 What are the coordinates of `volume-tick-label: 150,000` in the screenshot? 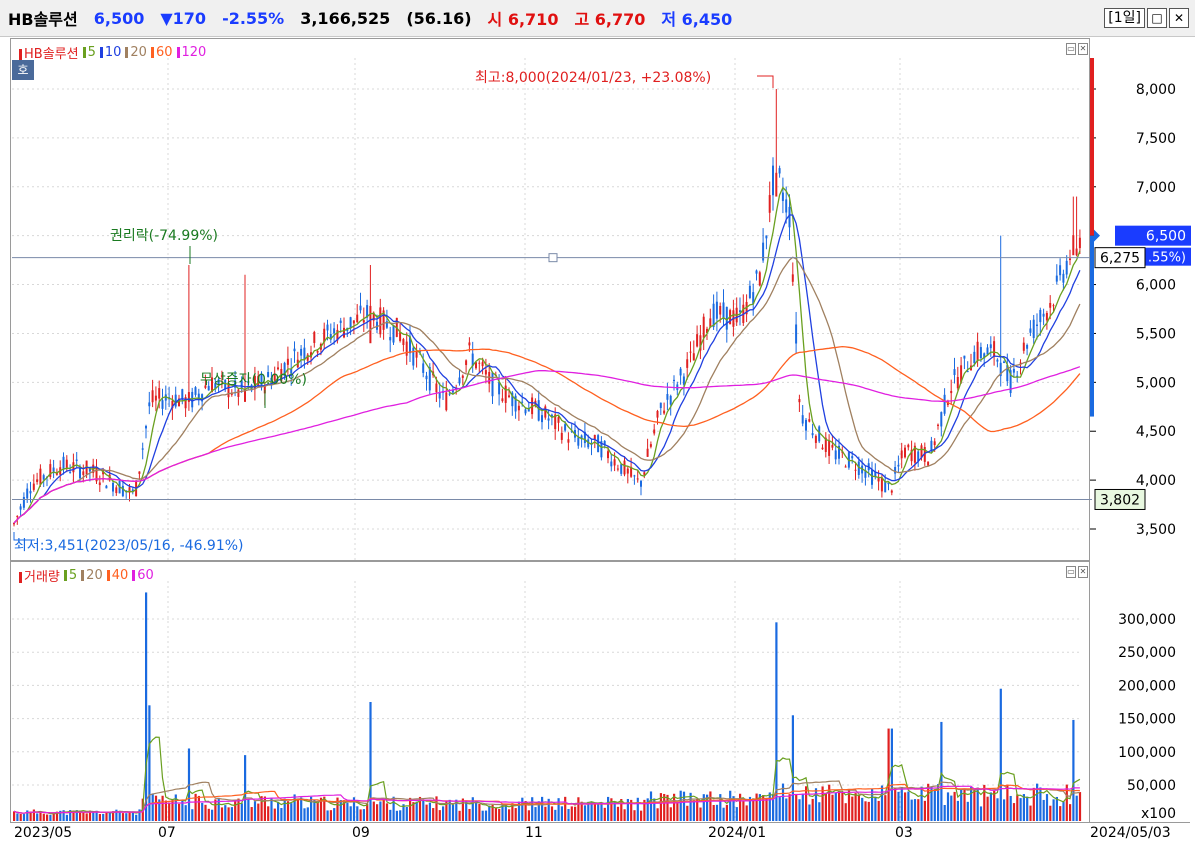 It's located at (1147, 720).